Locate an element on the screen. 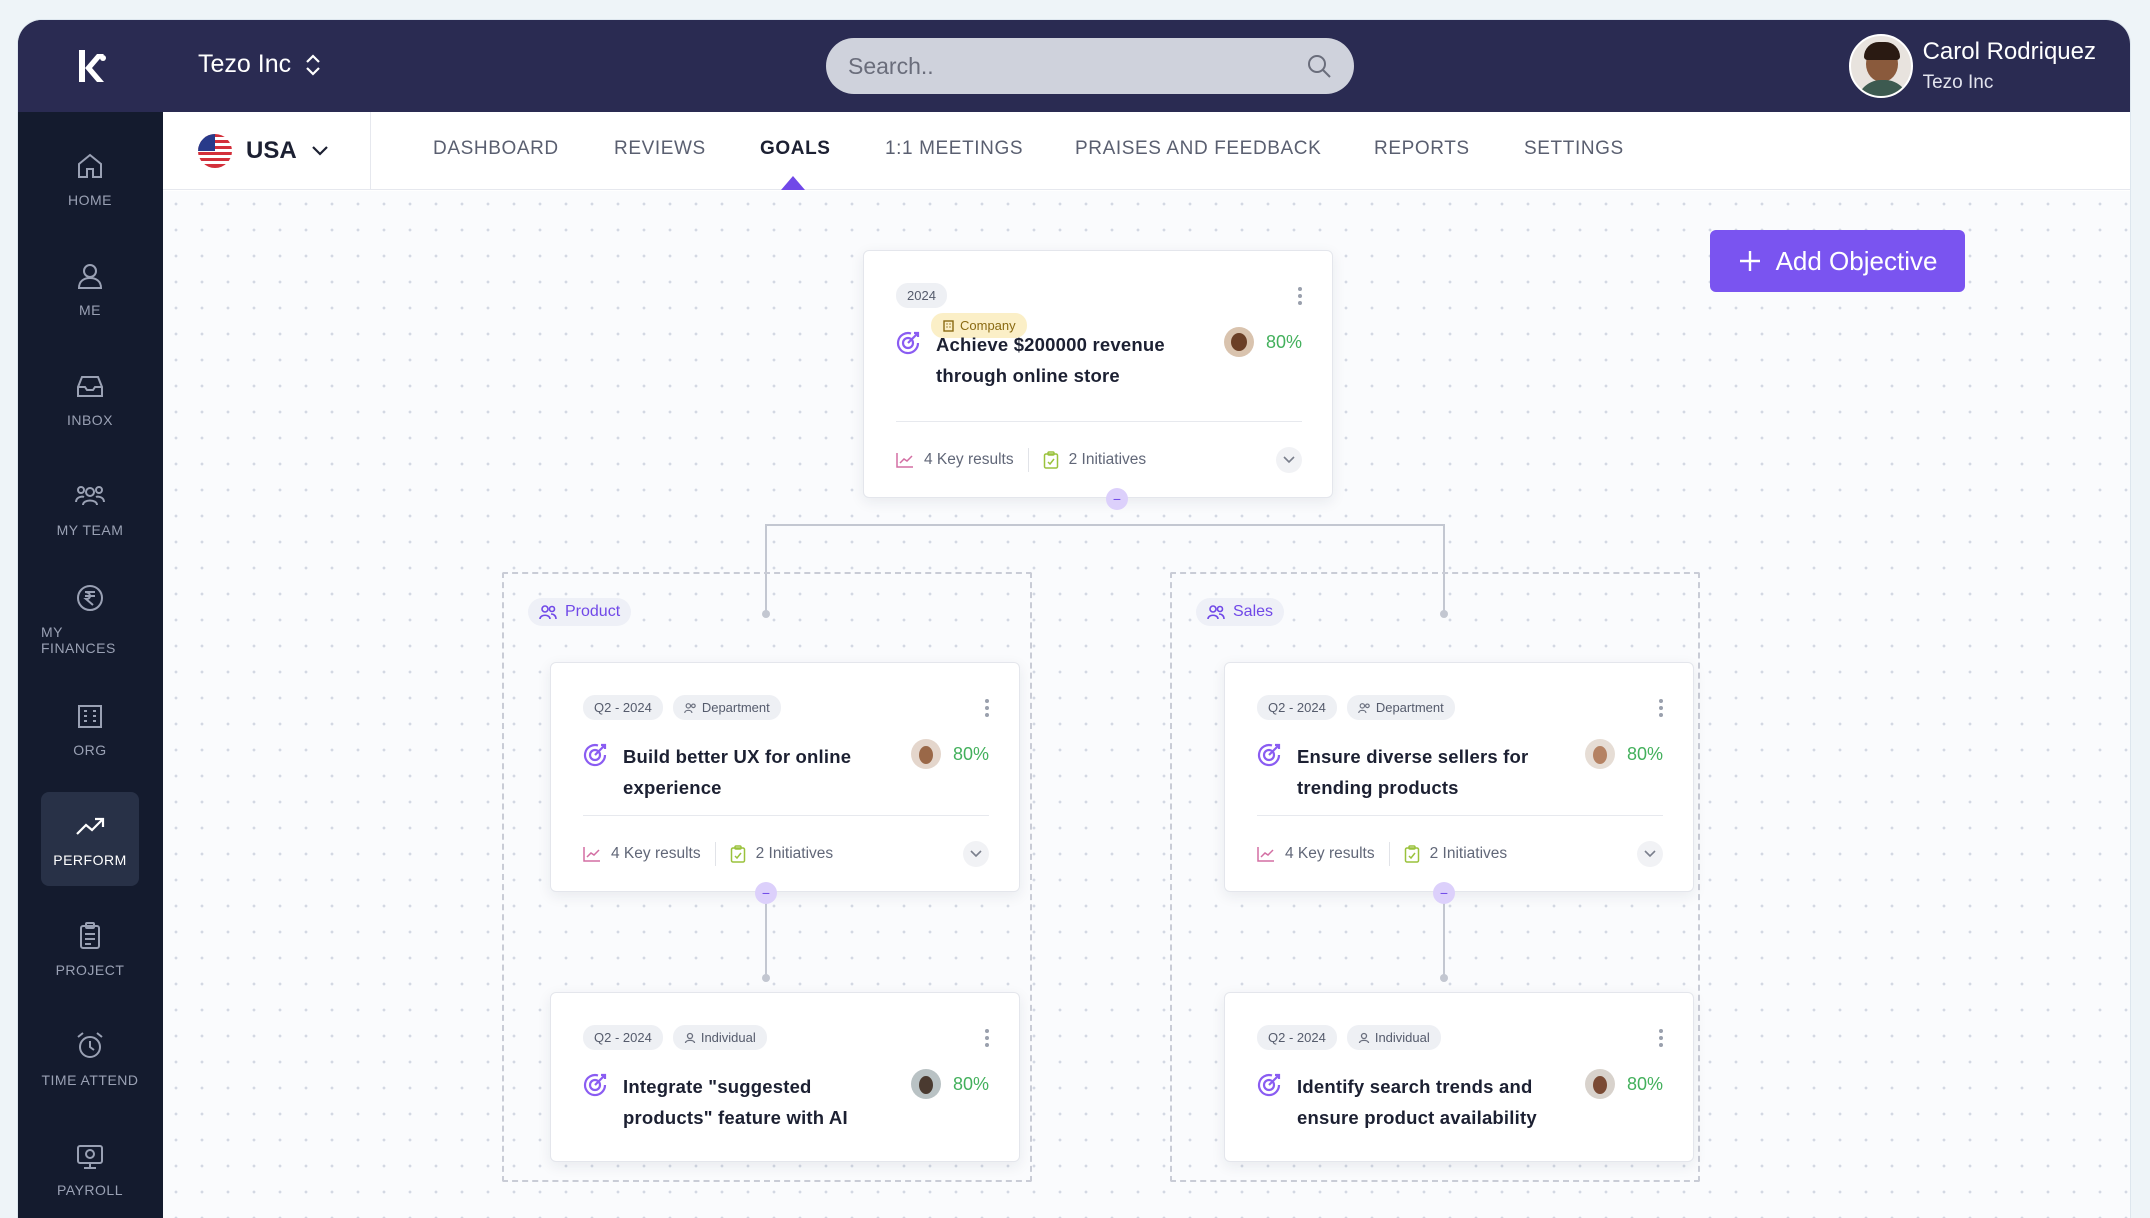 Image resolution: width=2150 pixels, height=1218 pixels. group-label-sales: Sales is located at coordinates (1240, 612).